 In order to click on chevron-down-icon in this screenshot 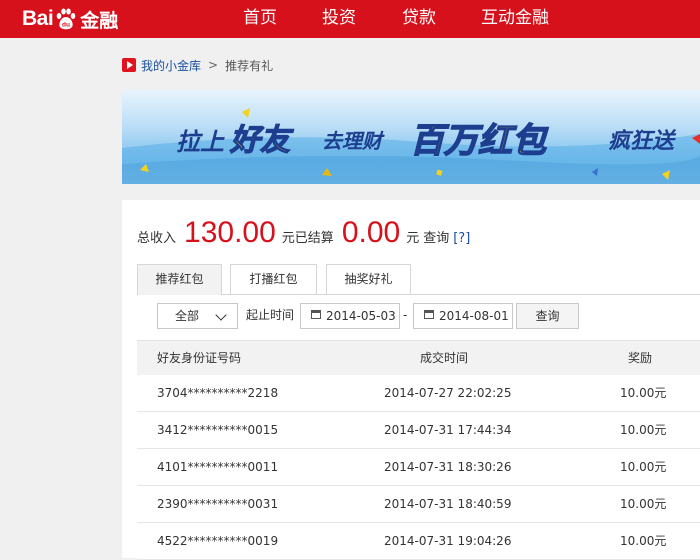, I will do `click(221, 315)`.